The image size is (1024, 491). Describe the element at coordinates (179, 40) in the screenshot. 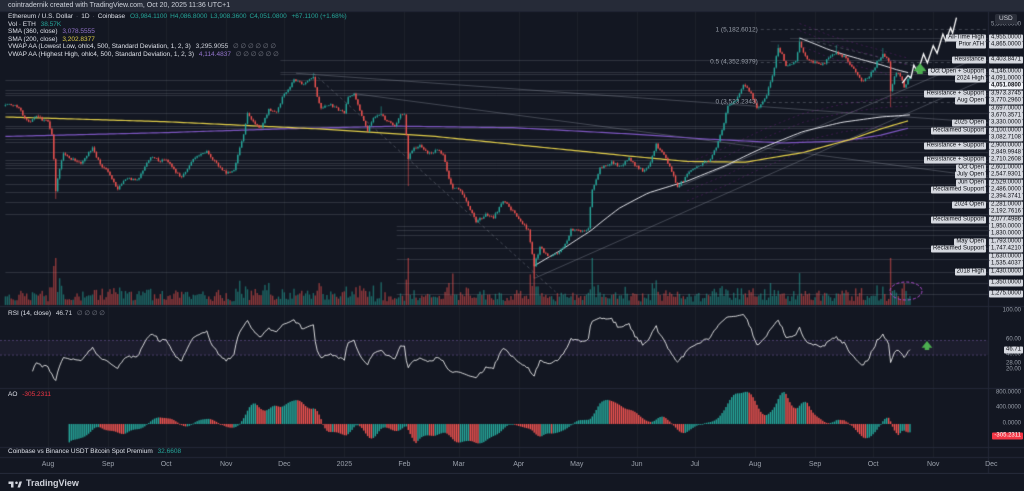

I see `sma200-legend-row: SMA (200, close) 3,202.8377` at that location.